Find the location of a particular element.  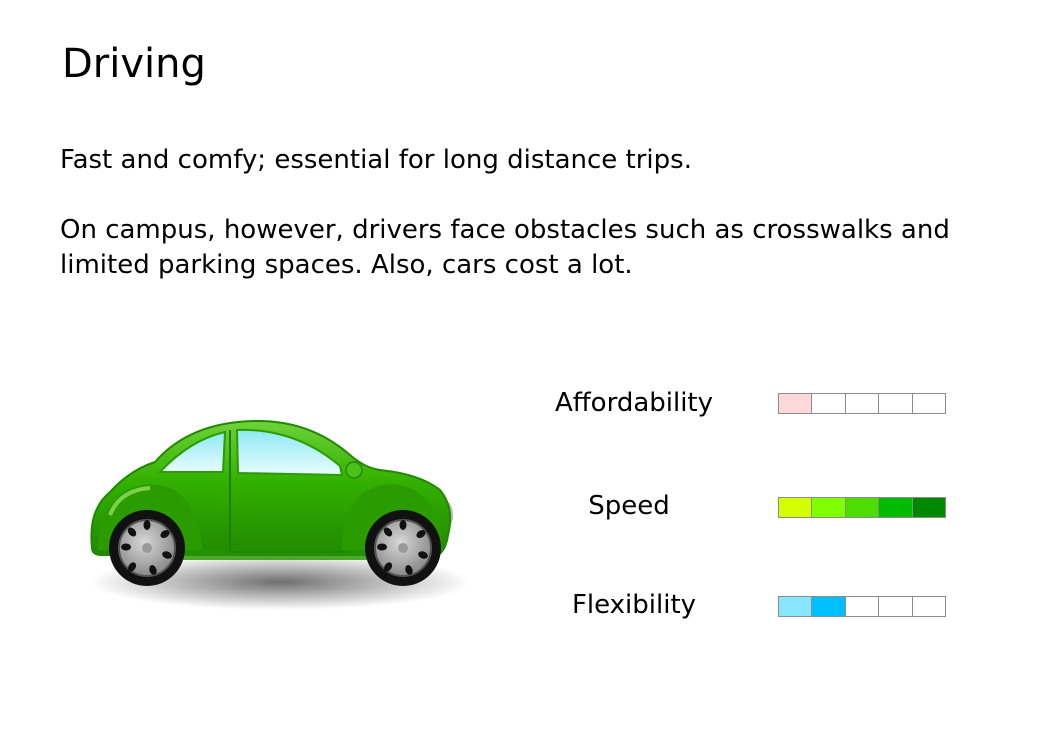

flexibility-label: Flexibility is located at coordinates (634, 605).